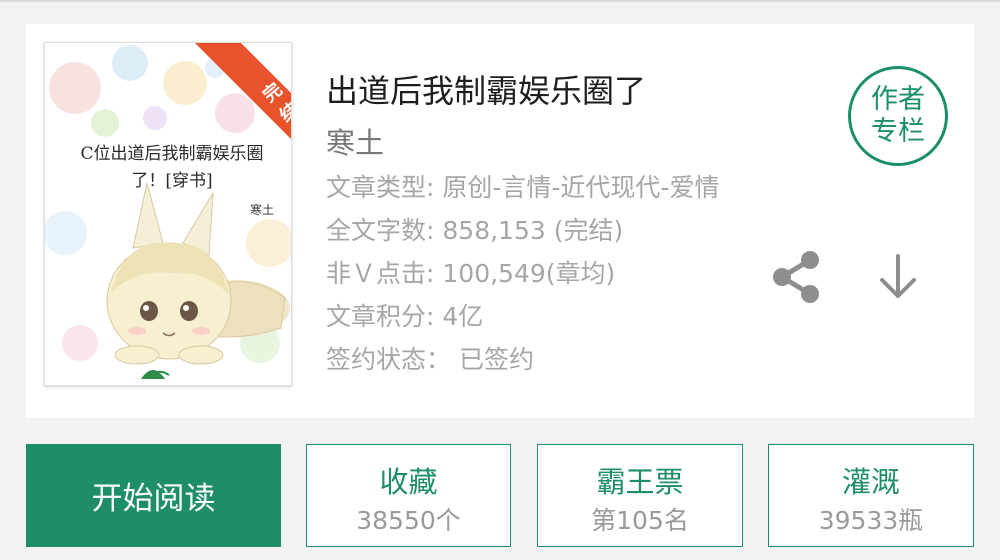  I want to click on meta-value: 原创-言情-近代现代-爱情, so click(581, 187).